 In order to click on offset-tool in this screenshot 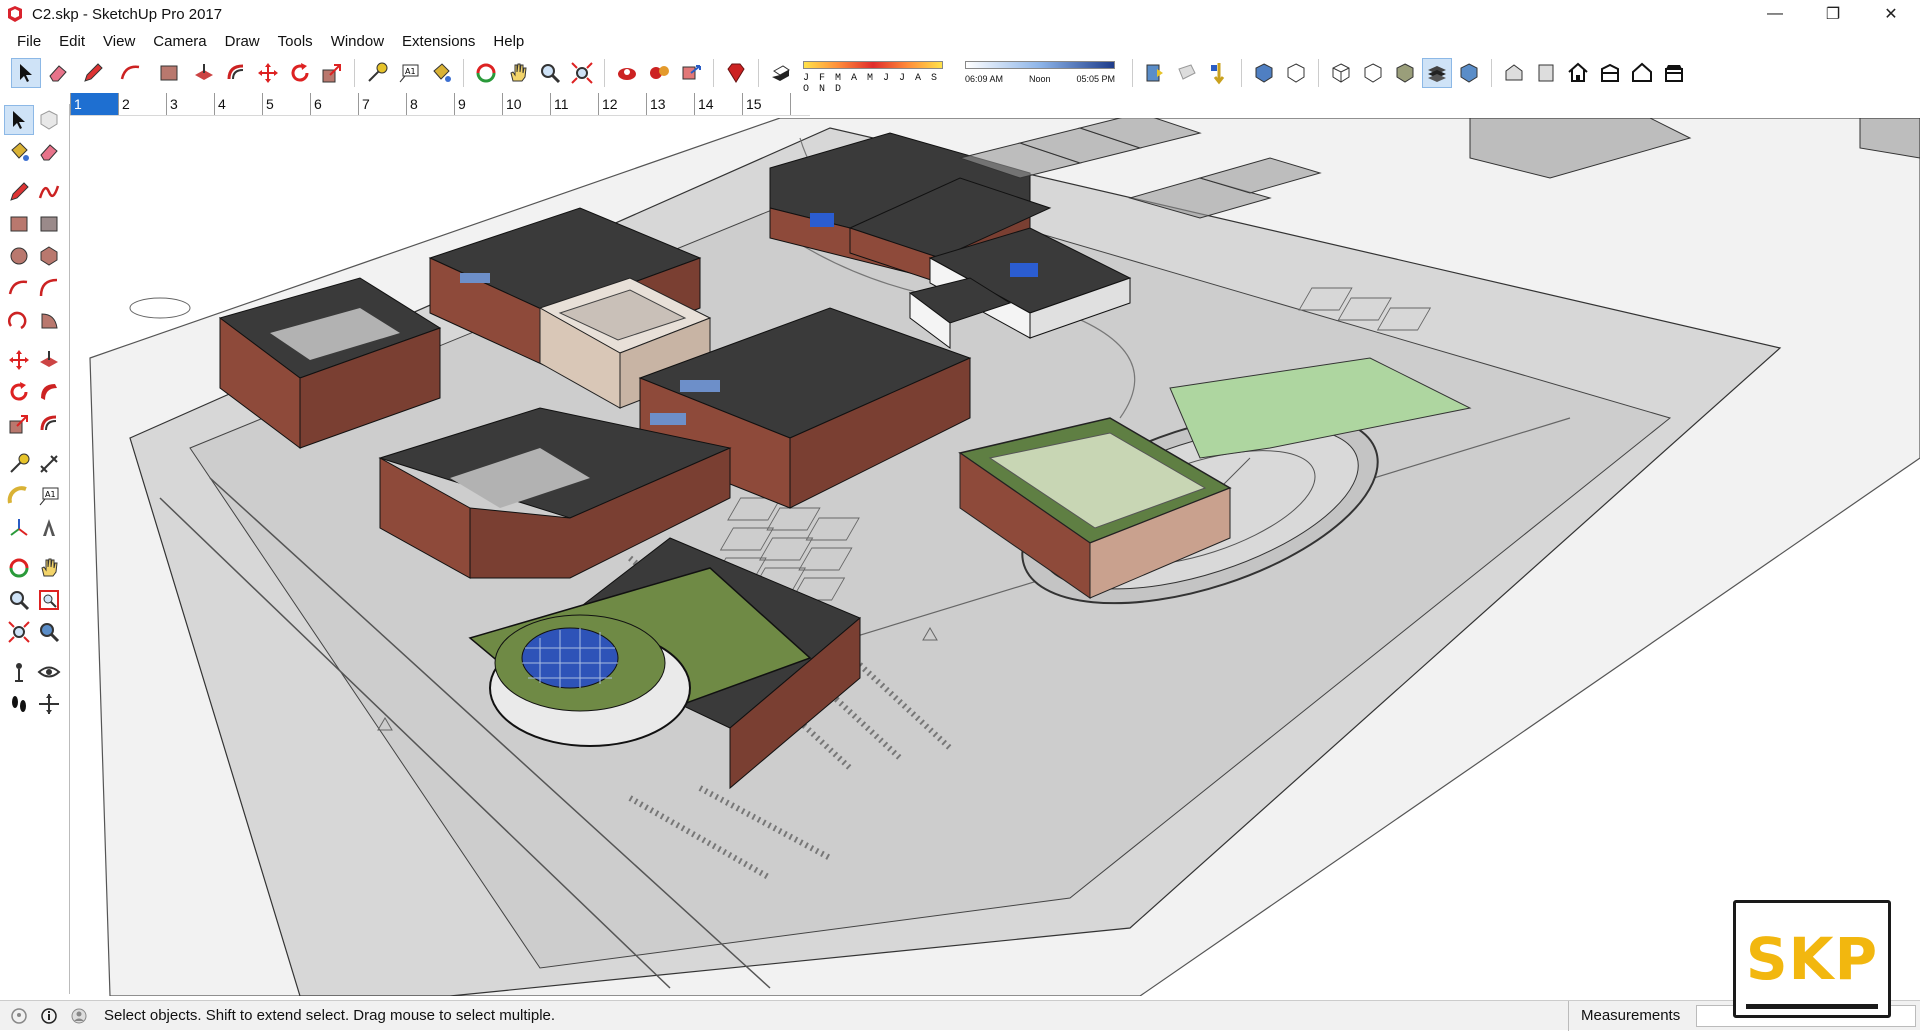, I will do `click(49, 424)`.